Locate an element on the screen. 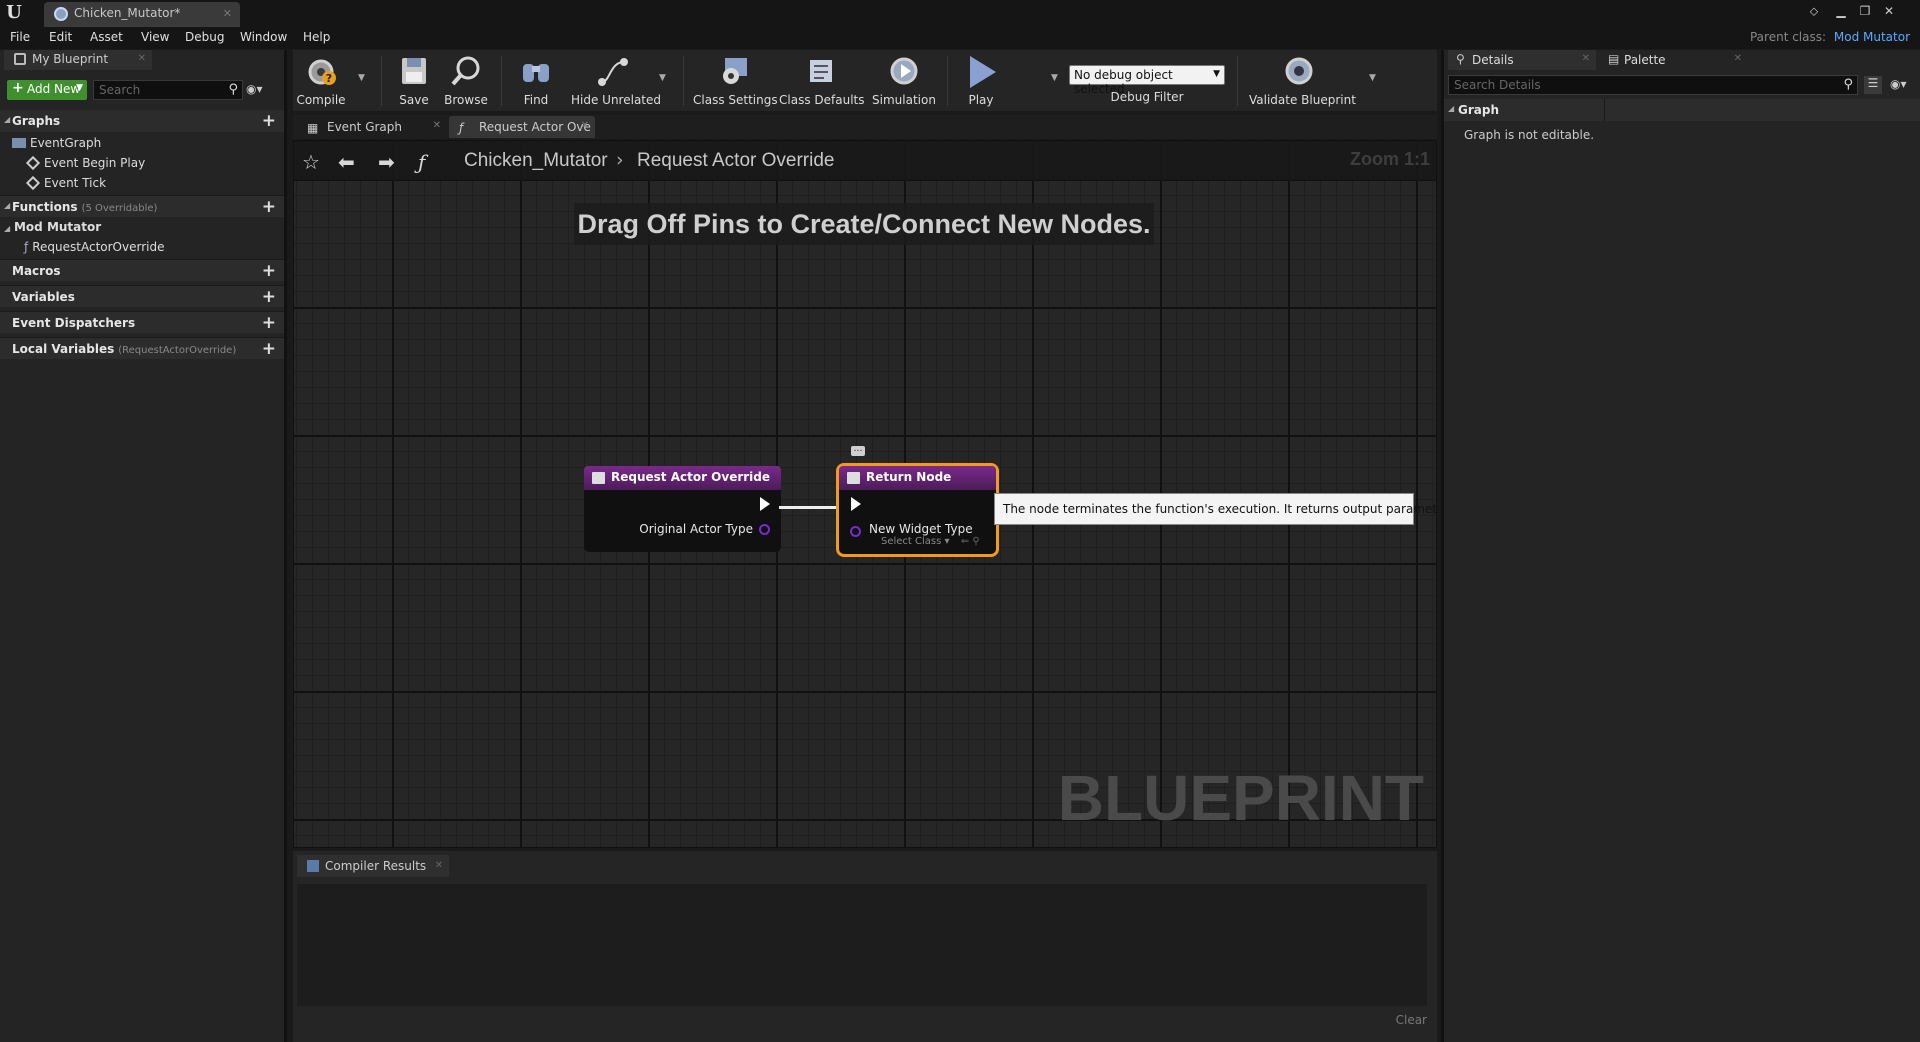 The width and height of the screenshot is (1920, 1042). select-class-dropdown: Select Class ▾ ⇐ ⚲ is located at coordinates (930, 541).